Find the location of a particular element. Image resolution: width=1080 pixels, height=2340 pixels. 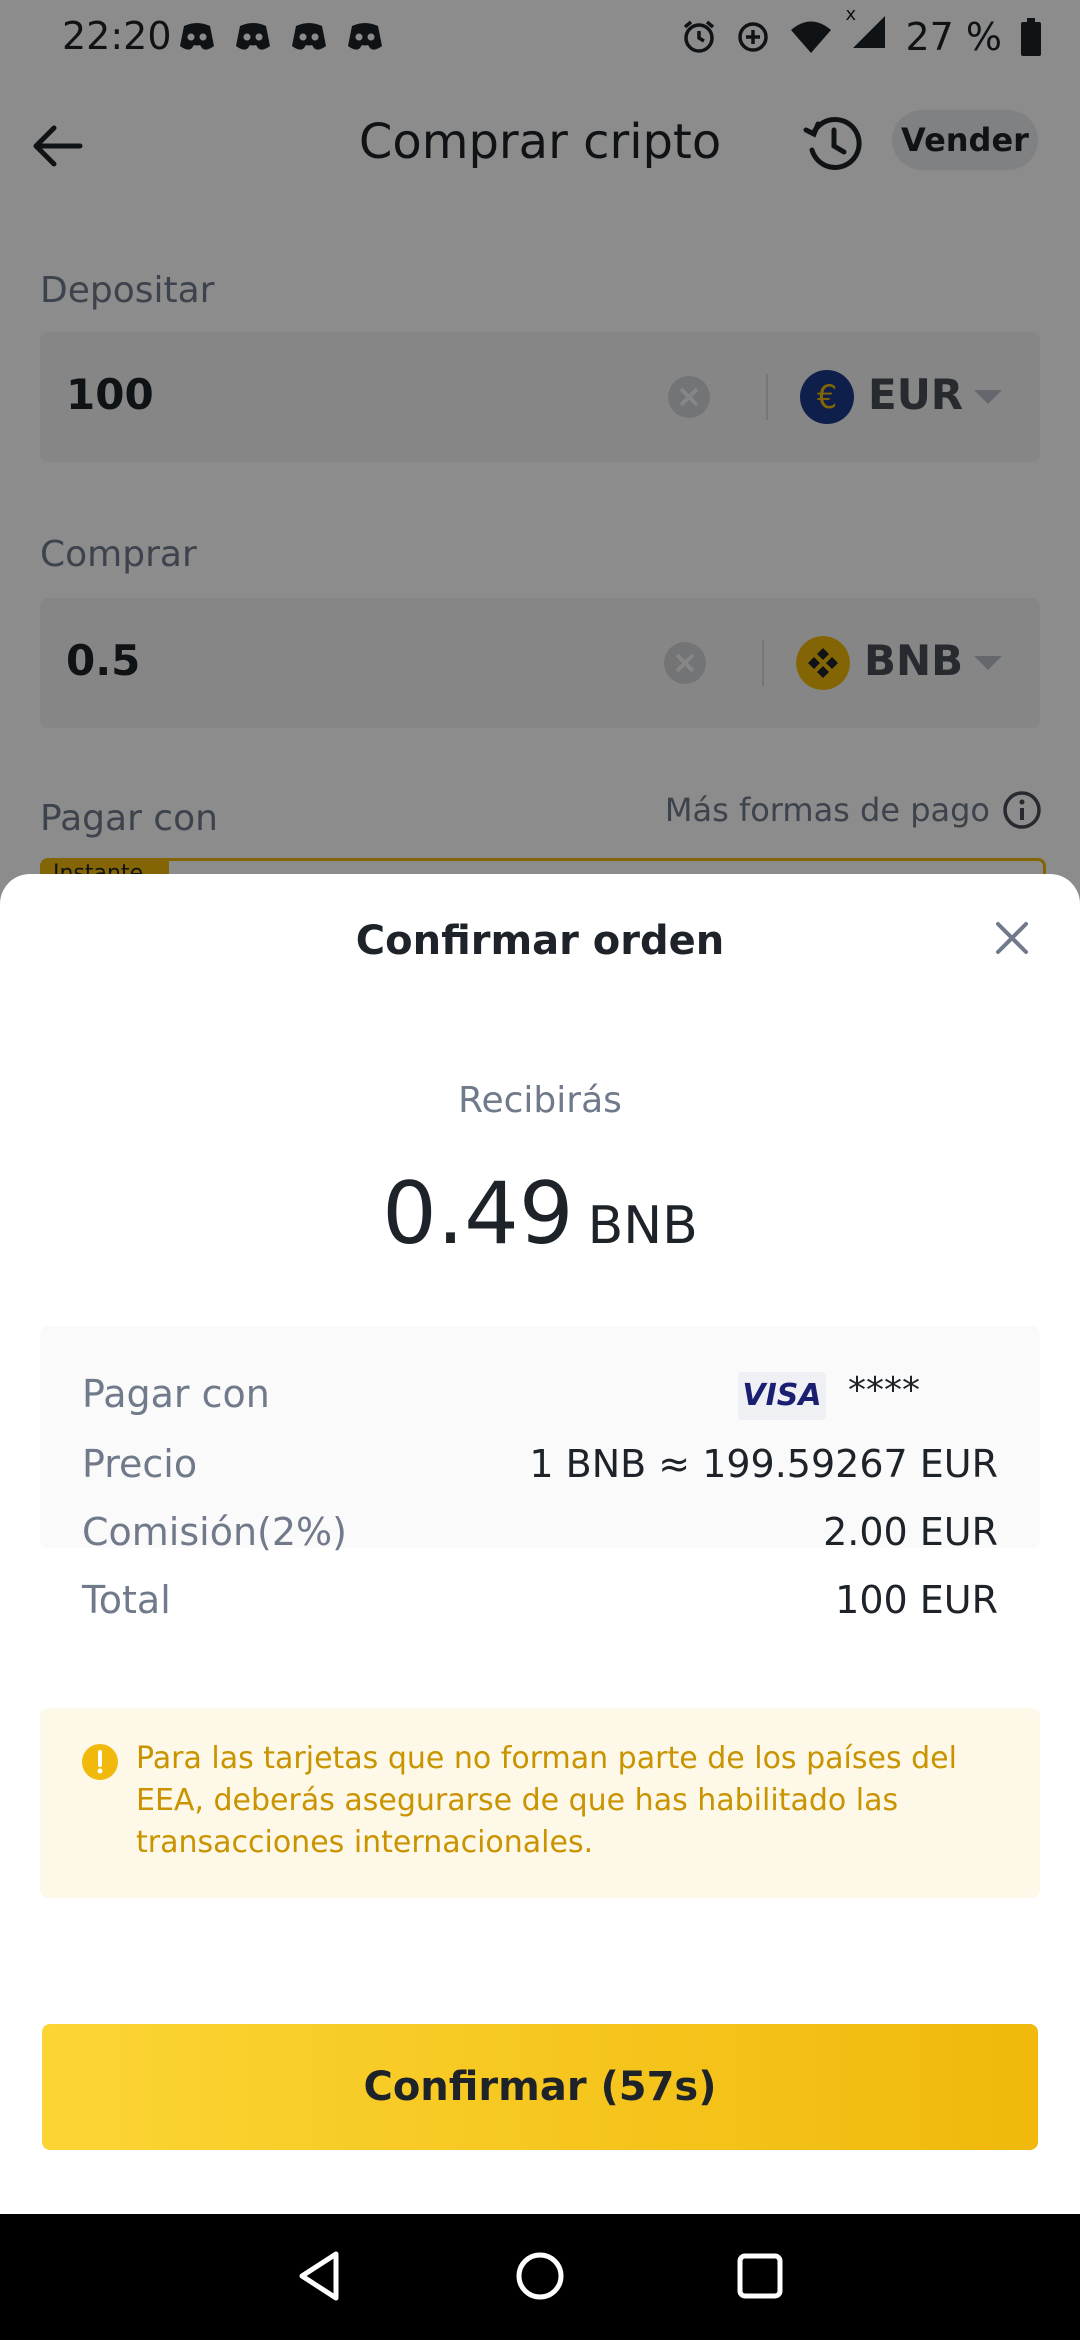

summary-row-payment: Pagar con VISA **** is located at coordinates (540, 1401).